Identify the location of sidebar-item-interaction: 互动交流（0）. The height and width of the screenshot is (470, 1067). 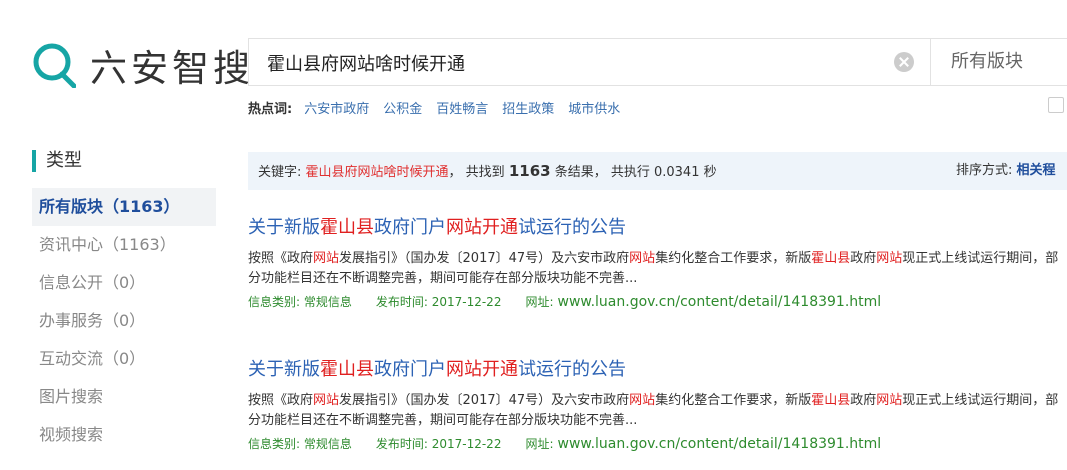
(124, 359).